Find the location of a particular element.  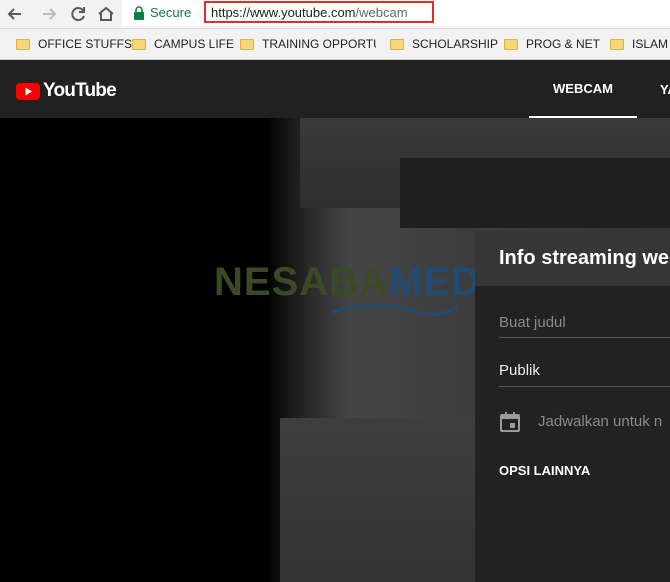

privacy-select: Publik is located at coordinates (584, 374).